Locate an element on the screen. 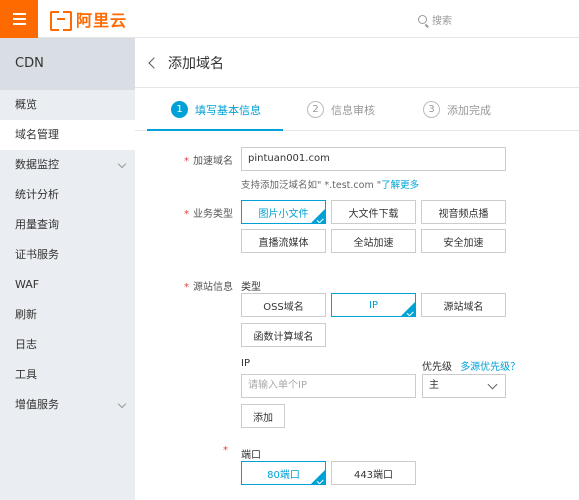 This screenshot has width=579, height=500. port-label: 端口 is located at coordinates (251, 455).